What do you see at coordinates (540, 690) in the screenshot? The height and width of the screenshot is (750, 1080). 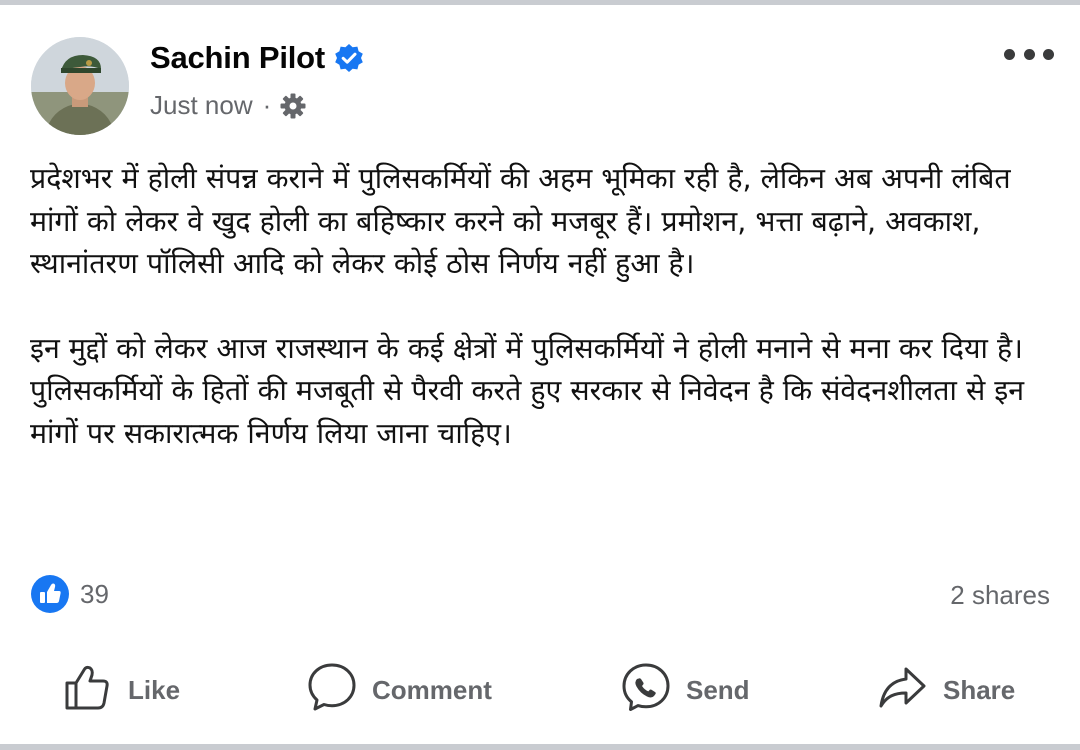 I see `action-bar: Like Comment Send Share` at bounding box center [540, 690].